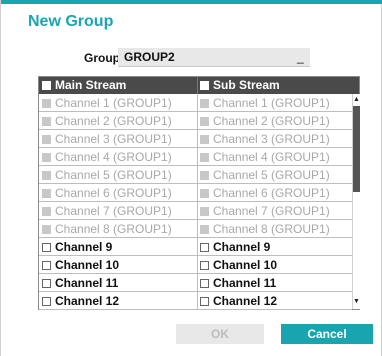 The image size is (382, 356). I want to click on main-stream-channel-cell: Channel 10, so click(80, 265).